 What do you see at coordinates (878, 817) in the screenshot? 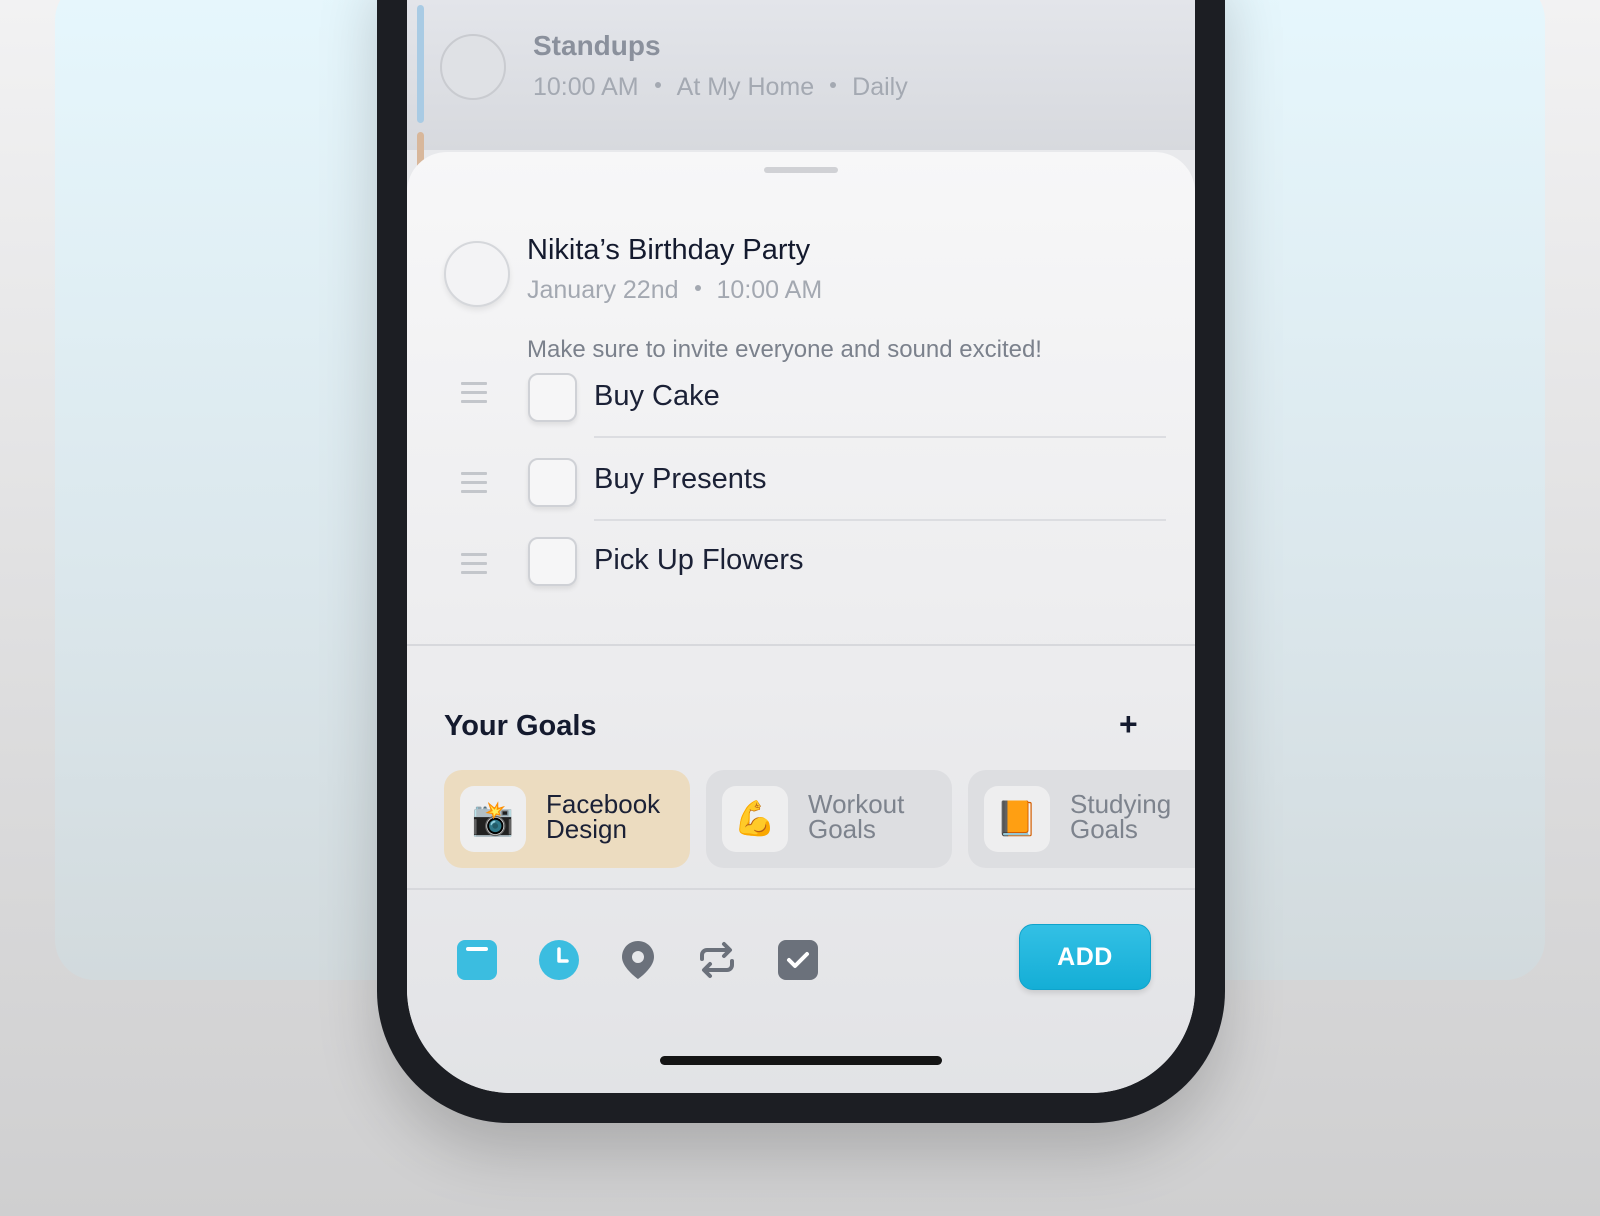
I see `goal-label: Workout Goals` at bounding box center [878, 817].